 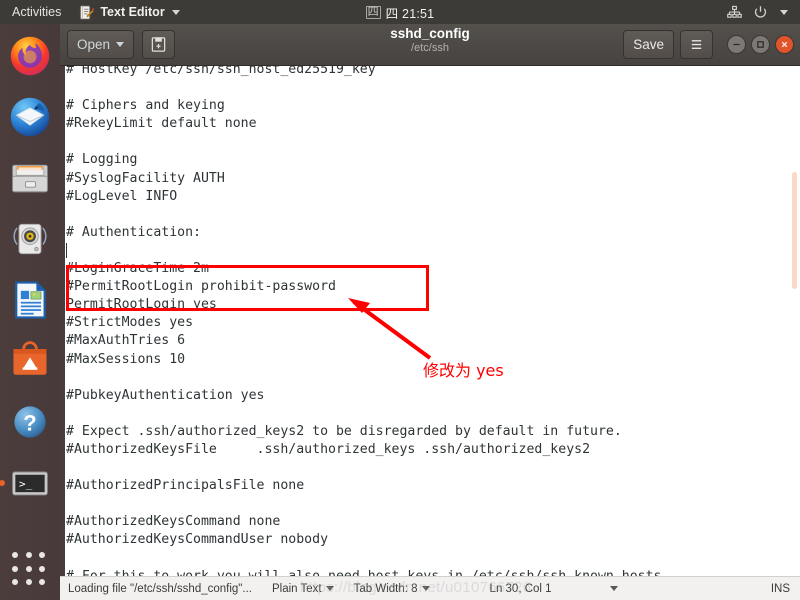 What do you see at coordinates (145, 106) in the screenshot?
I see `code-line: # Ciphers and keying` at bounding box center [145, 106].